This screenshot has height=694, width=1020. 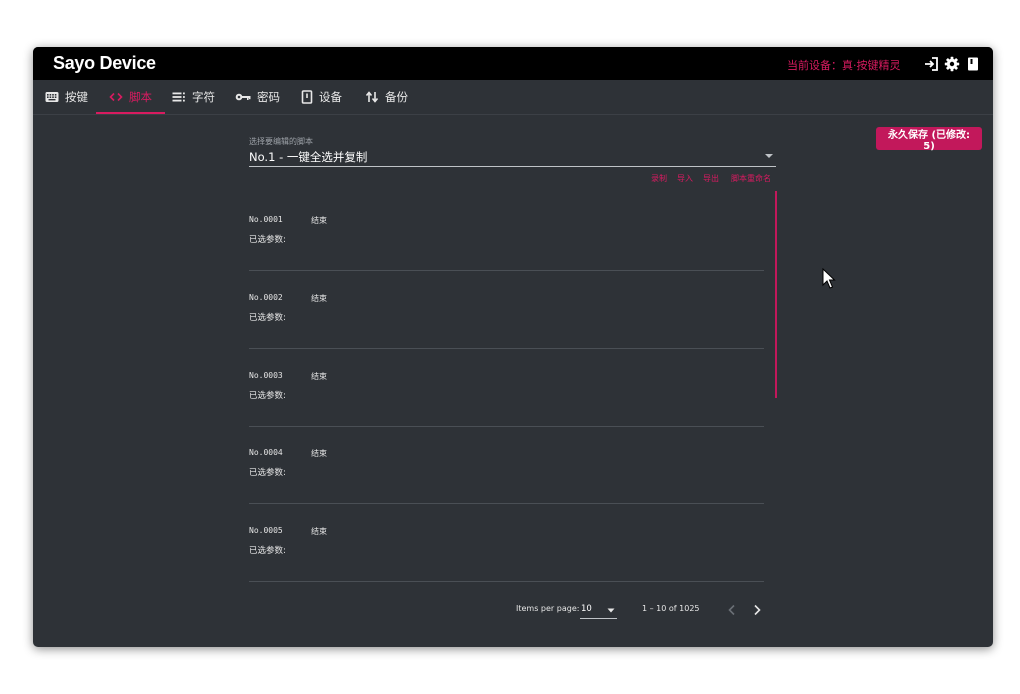 I want to click on select-underline, so click(x=512, y=166).